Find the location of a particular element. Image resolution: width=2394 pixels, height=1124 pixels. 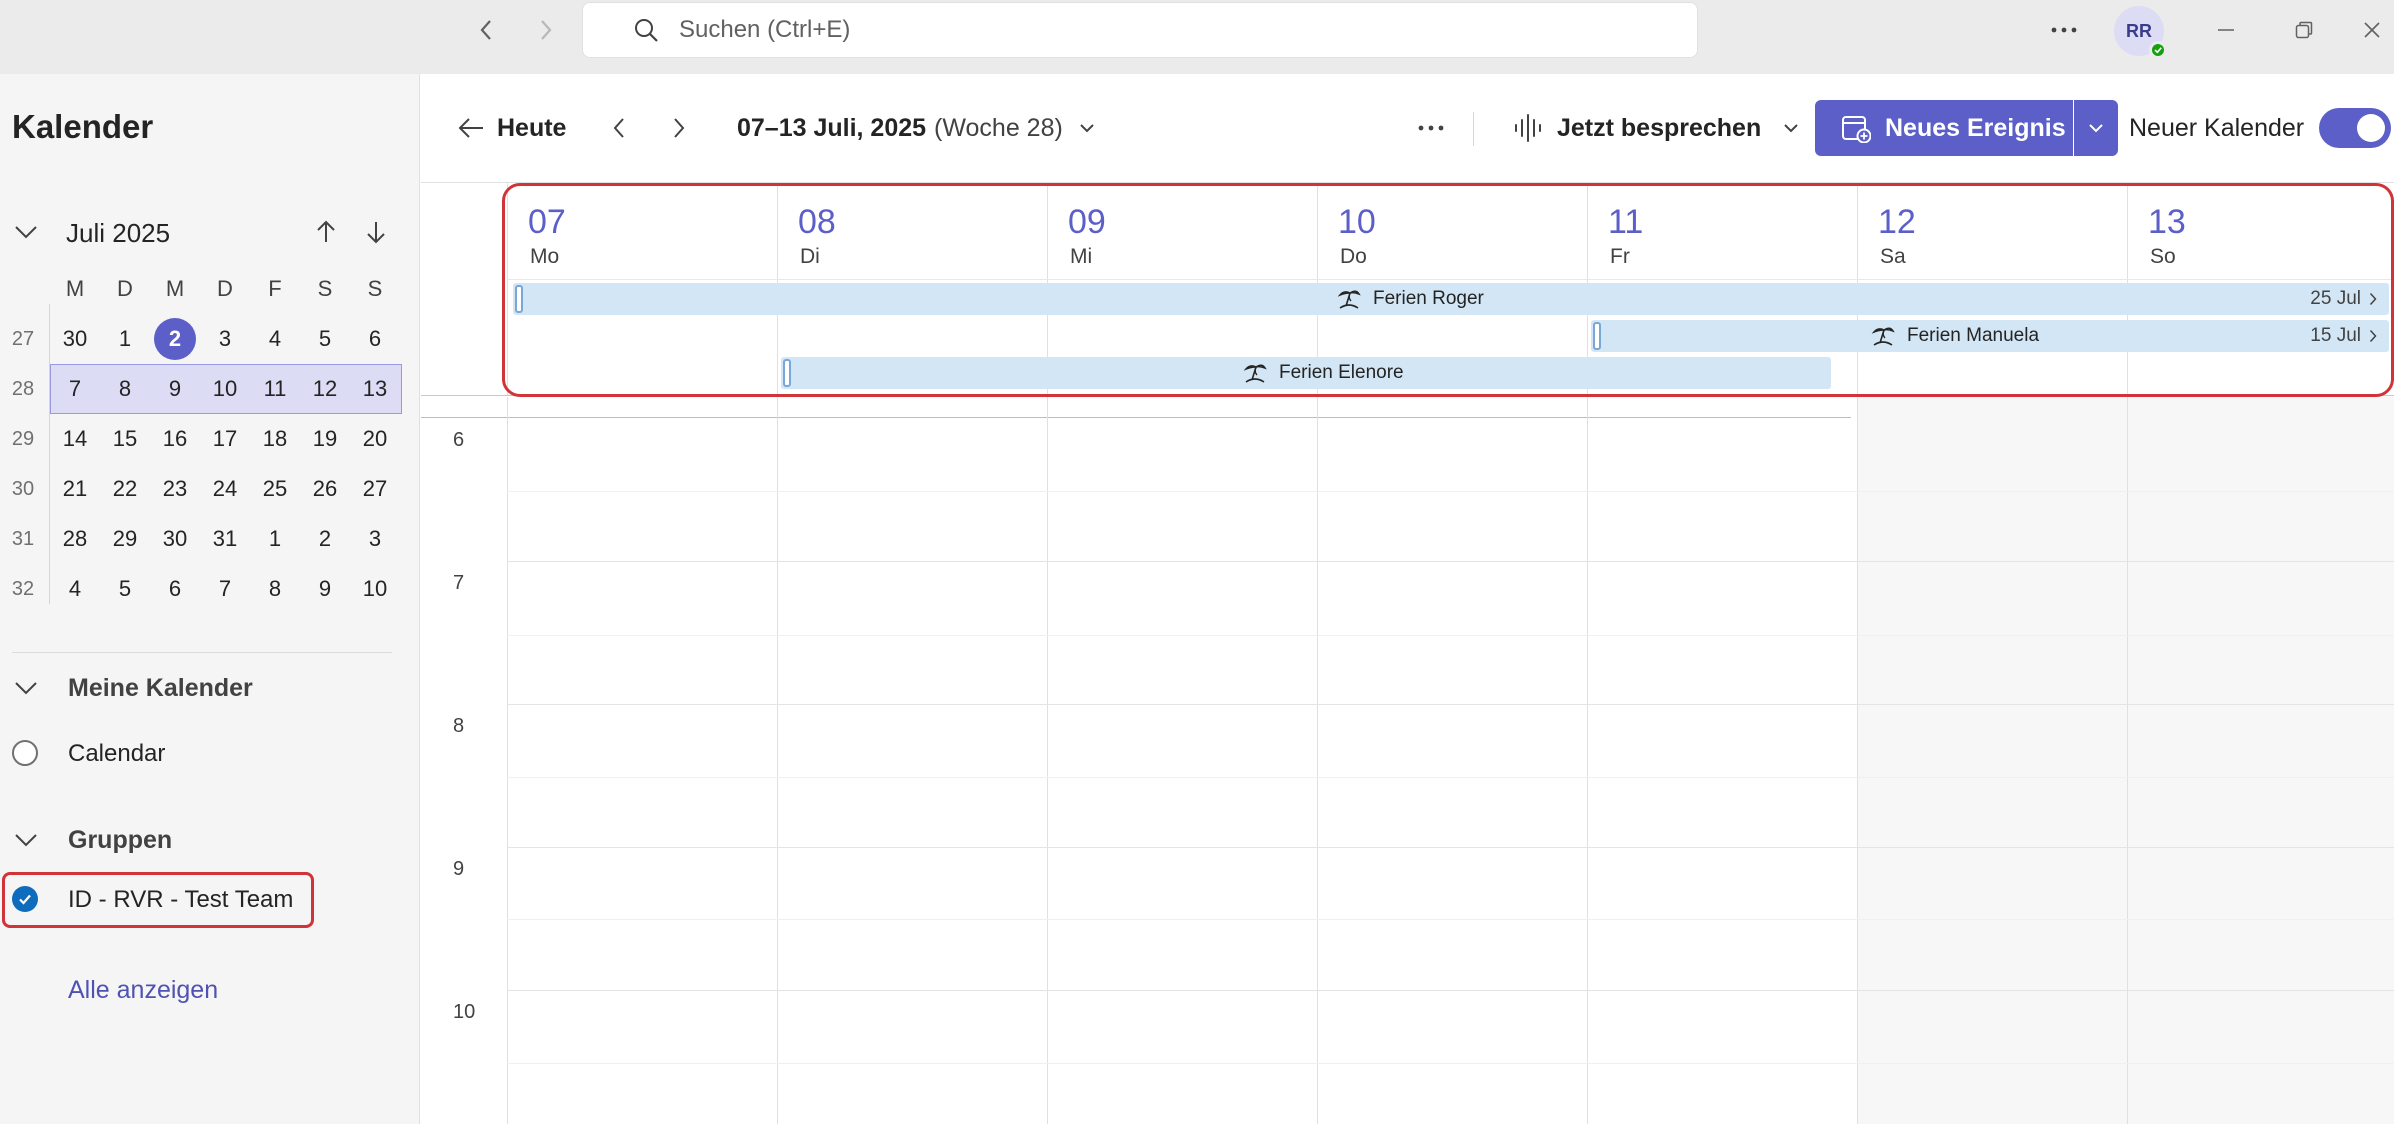

collapse-my-calendars-button is located at coordinates (26, 688).